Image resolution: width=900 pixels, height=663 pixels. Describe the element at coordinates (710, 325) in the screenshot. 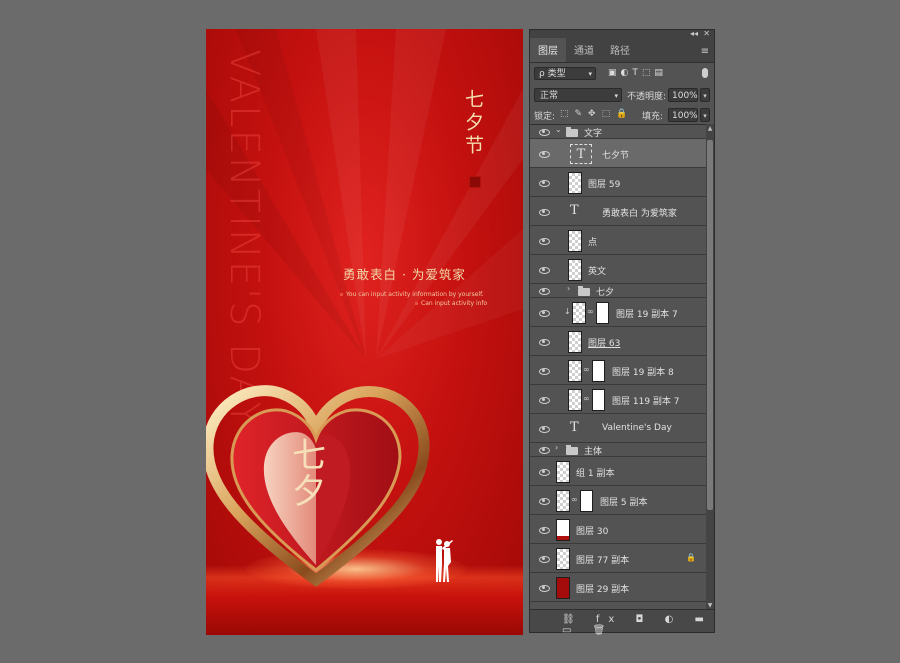

I see `scroll-thumb` at that location.